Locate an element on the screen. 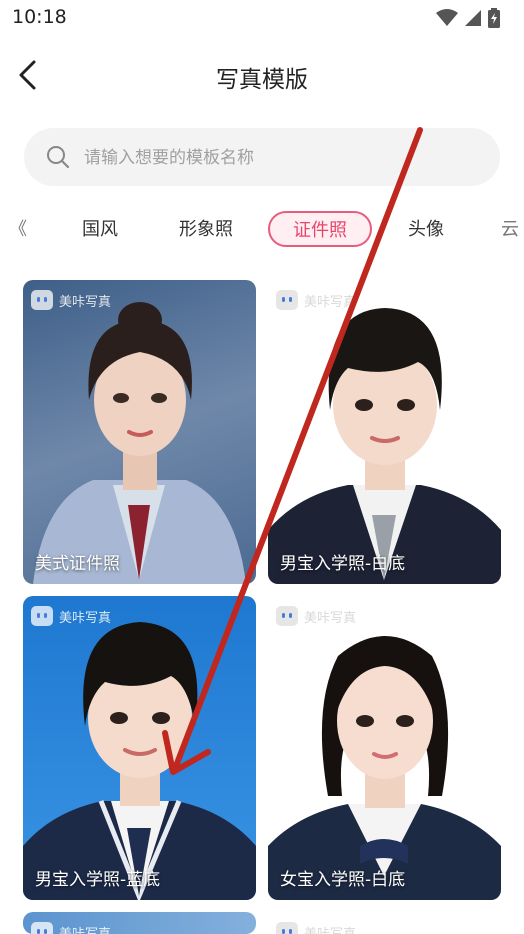 The width and height of the screenshot is (524, 934). template-card: 美咔写真 男宝入学照-蓝底 is located at coordinates (139, 748).